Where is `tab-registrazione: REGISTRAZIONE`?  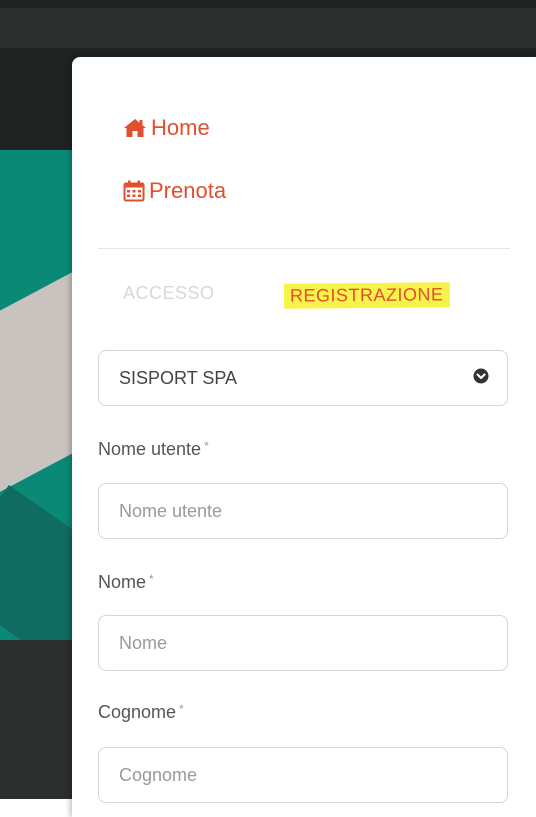
tab-registrazione: REGISTRAZIONE is located at coordinates (366, 295).